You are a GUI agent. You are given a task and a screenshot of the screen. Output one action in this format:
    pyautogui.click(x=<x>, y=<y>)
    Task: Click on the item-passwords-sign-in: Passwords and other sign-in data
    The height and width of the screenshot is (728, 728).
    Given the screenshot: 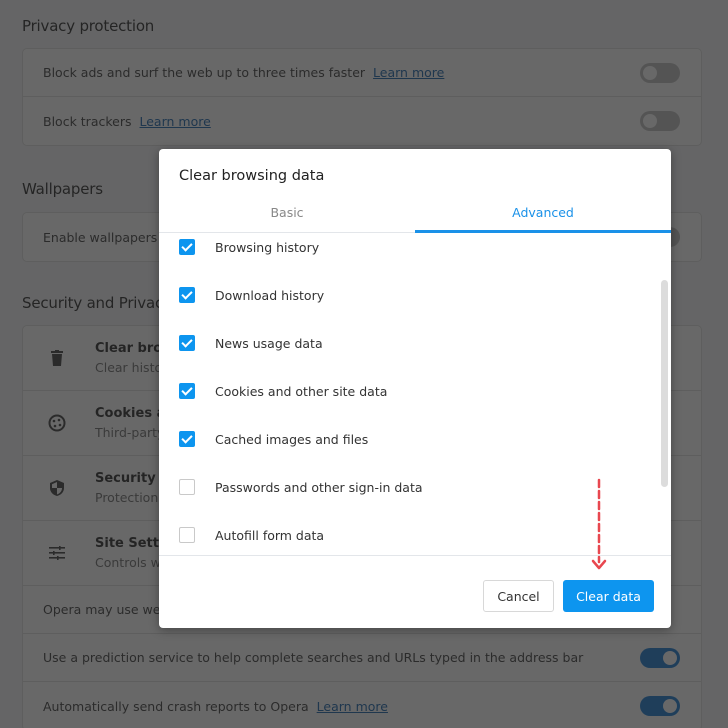 What is the action you would take?
    pyautogui.click(x=301, y=487)
    